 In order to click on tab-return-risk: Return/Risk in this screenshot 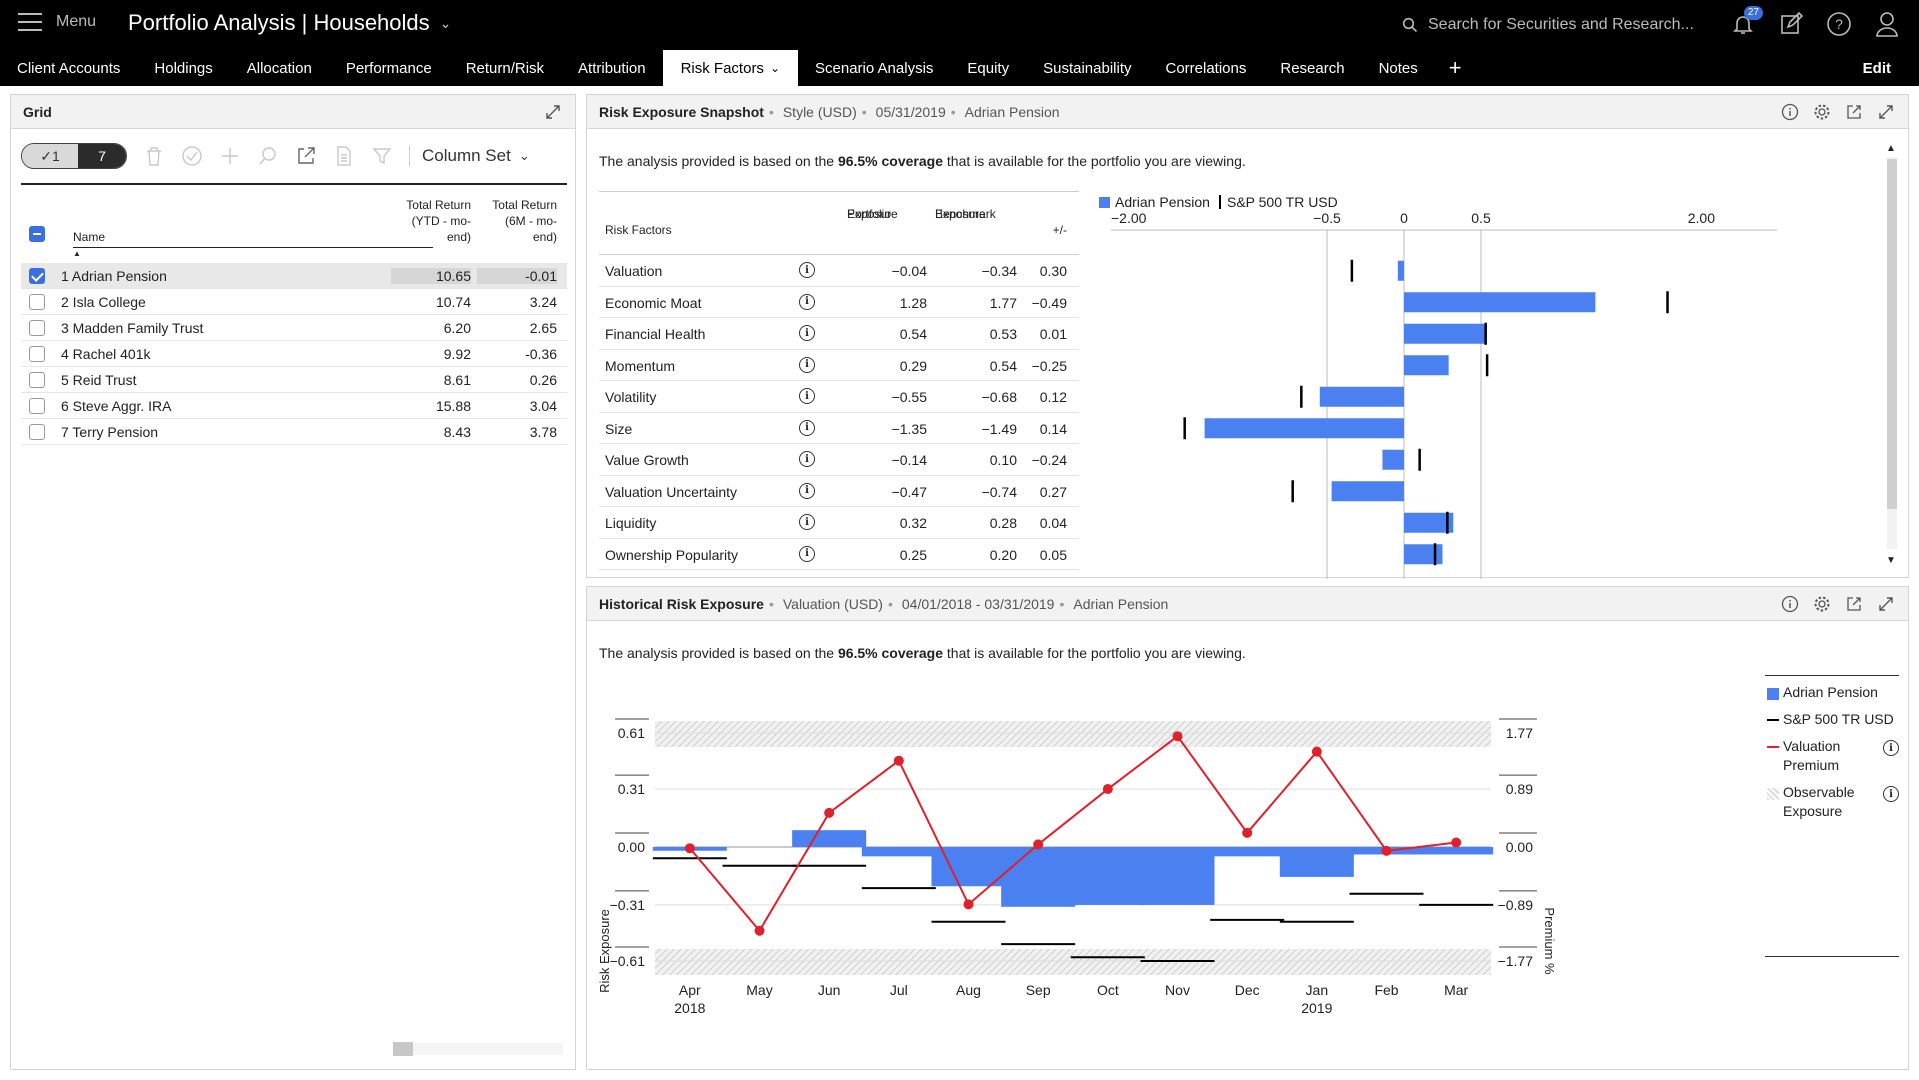, I will do `click(505, 68)`.